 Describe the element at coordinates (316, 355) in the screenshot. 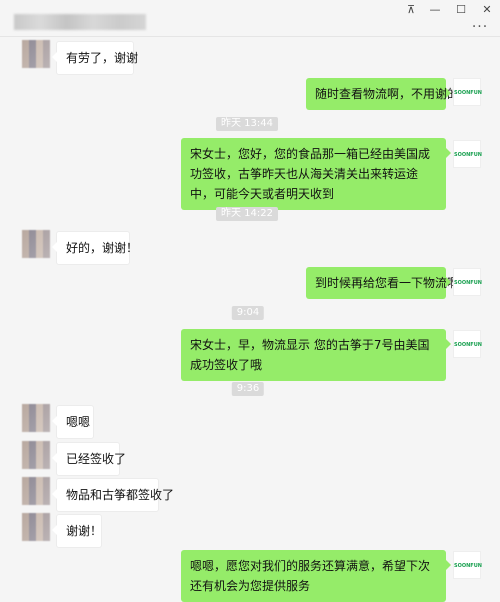

I see `outgoing-message: 宋女士，早，物流显示 您的古筝于7号由美国成功签收了哦` at that location.